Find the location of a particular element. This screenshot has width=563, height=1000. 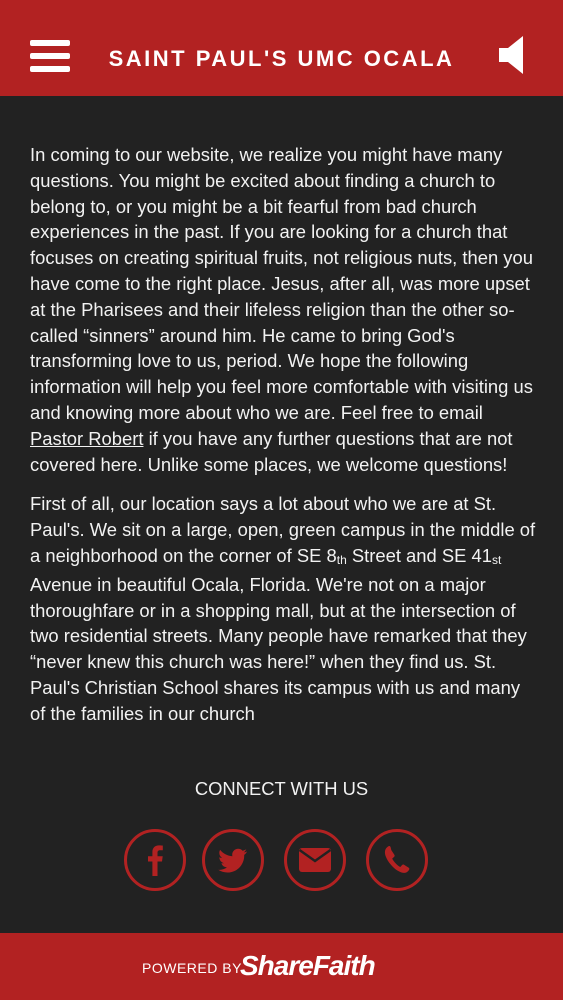

twitter-icon is located at coordinates (233, 860).